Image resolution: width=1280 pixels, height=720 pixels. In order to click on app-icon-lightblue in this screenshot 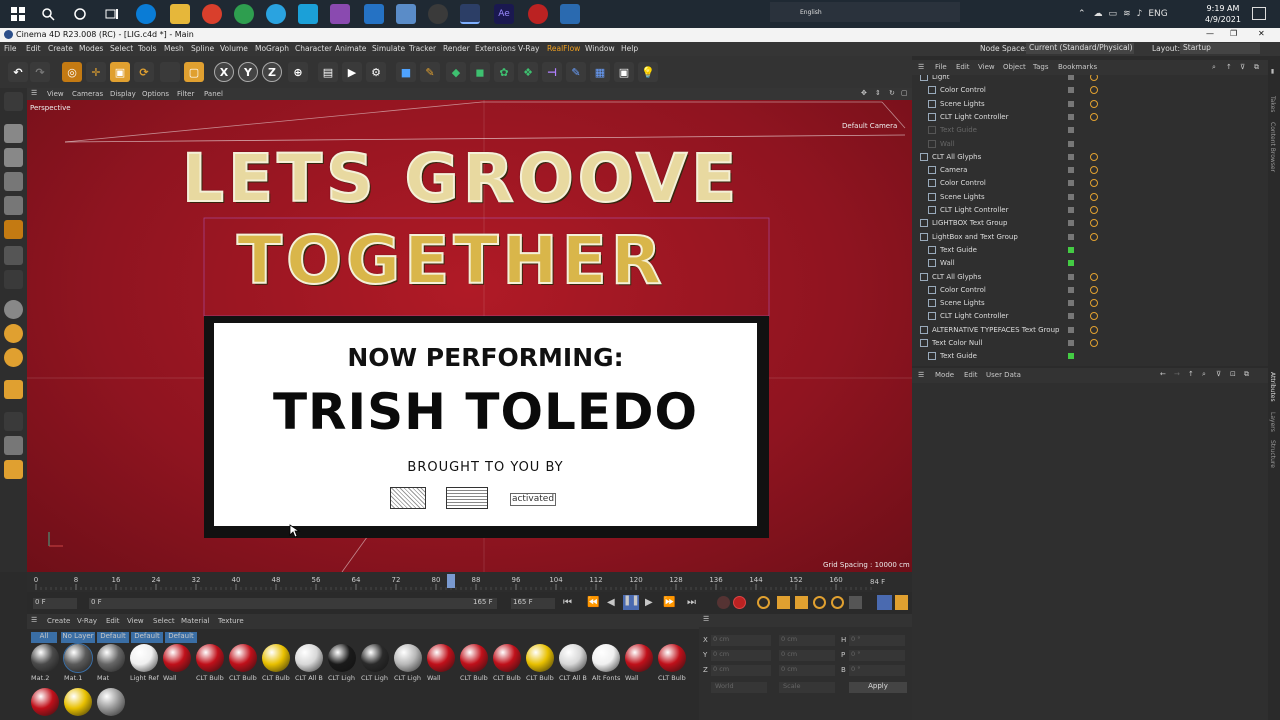, I will do `click(406, 14)`.